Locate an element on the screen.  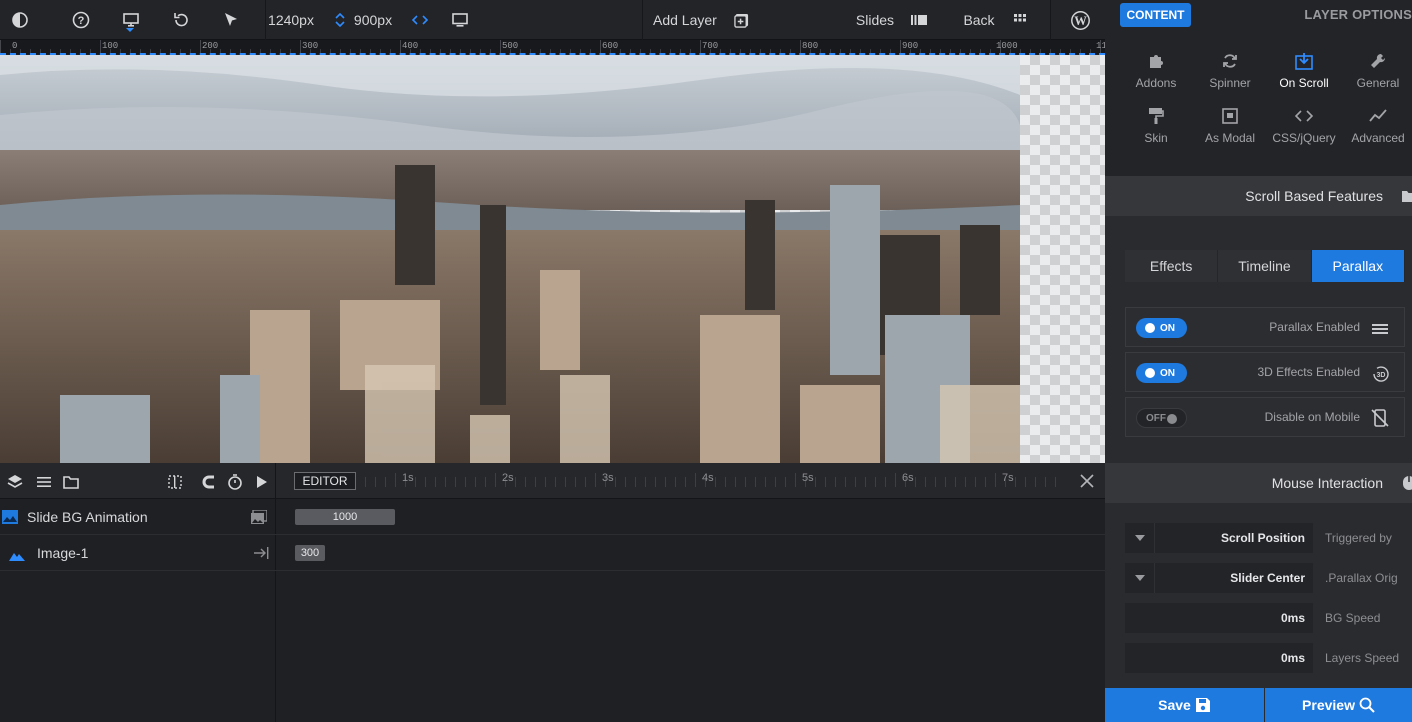
option-css-jquery: CSS/jQuery is located at coordinates (1304, 132).